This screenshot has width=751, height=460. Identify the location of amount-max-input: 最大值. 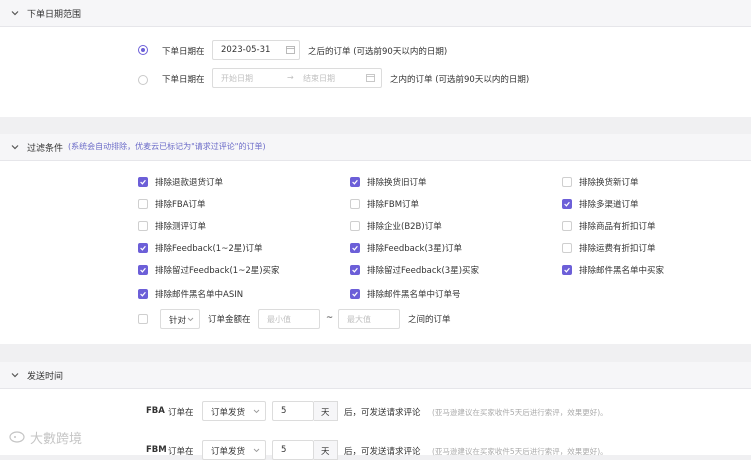
(369, 319).